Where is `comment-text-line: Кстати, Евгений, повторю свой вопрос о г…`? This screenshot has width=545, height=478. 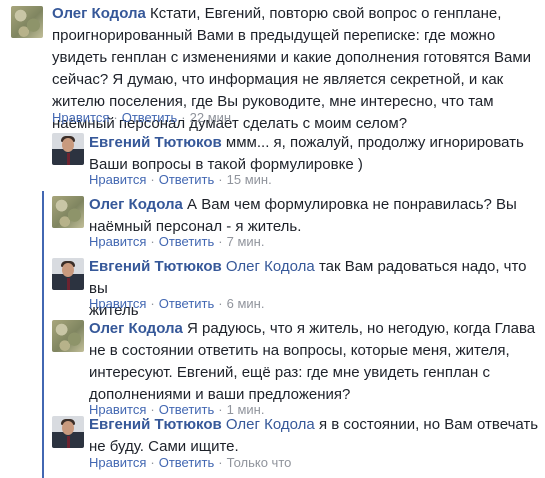 comment-text-line: Кстати, Евгений, повторю свой вопрос о г… is located at coordinates (326, 13).